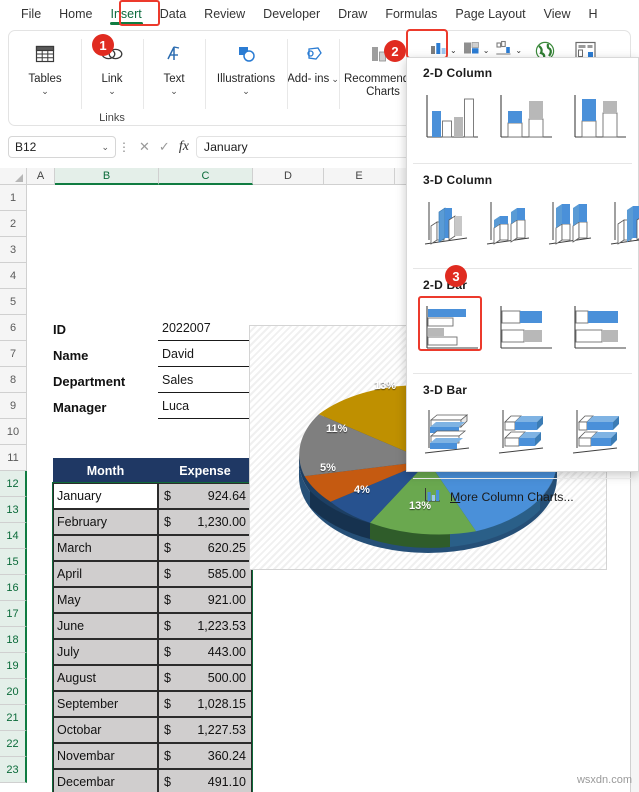 This screenshot has height=792, width=639. What do you see at coordinates (490, 14) in the screenshot?
I see `tab-page-layout: Page Layout` at bounding box center [490, 14].